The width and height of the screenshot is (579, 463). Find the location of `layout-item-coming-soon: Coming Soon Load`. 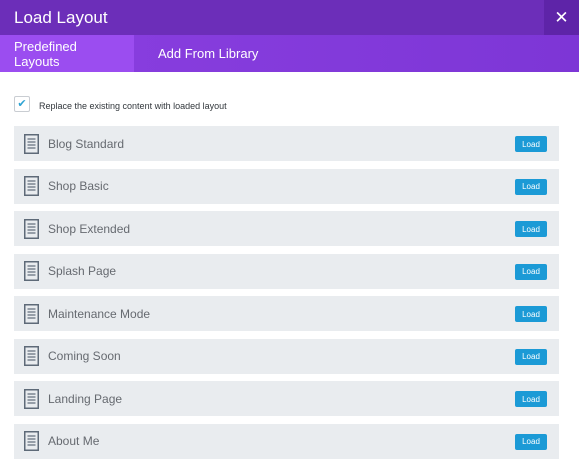

layout-item-coming-soon: Coming Soon Load is located at coordinates (286, 356).